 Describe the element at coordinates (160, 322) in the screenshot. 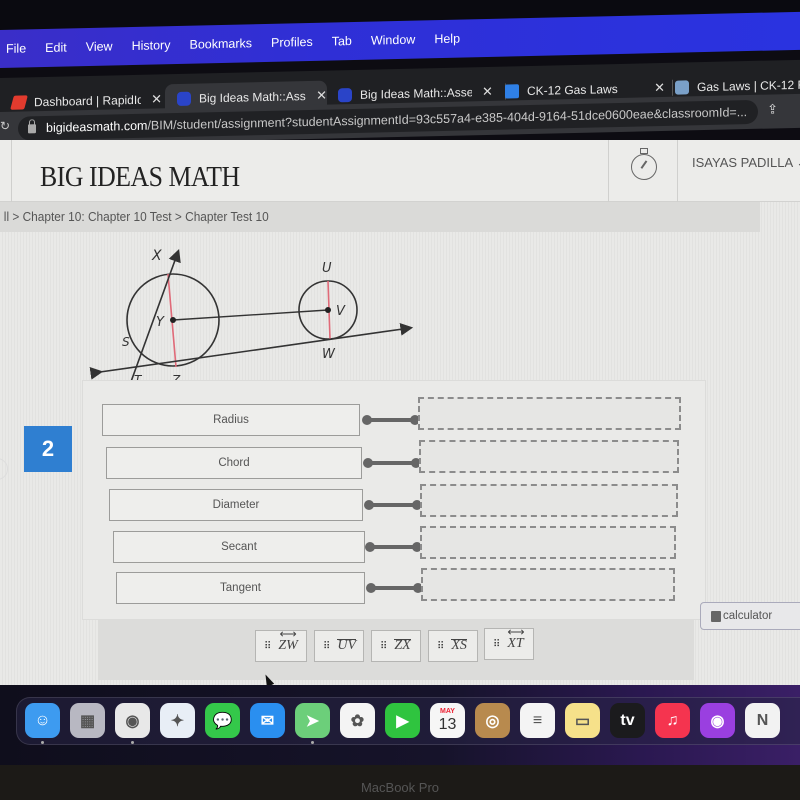

I see `label-y: Y` at that location.